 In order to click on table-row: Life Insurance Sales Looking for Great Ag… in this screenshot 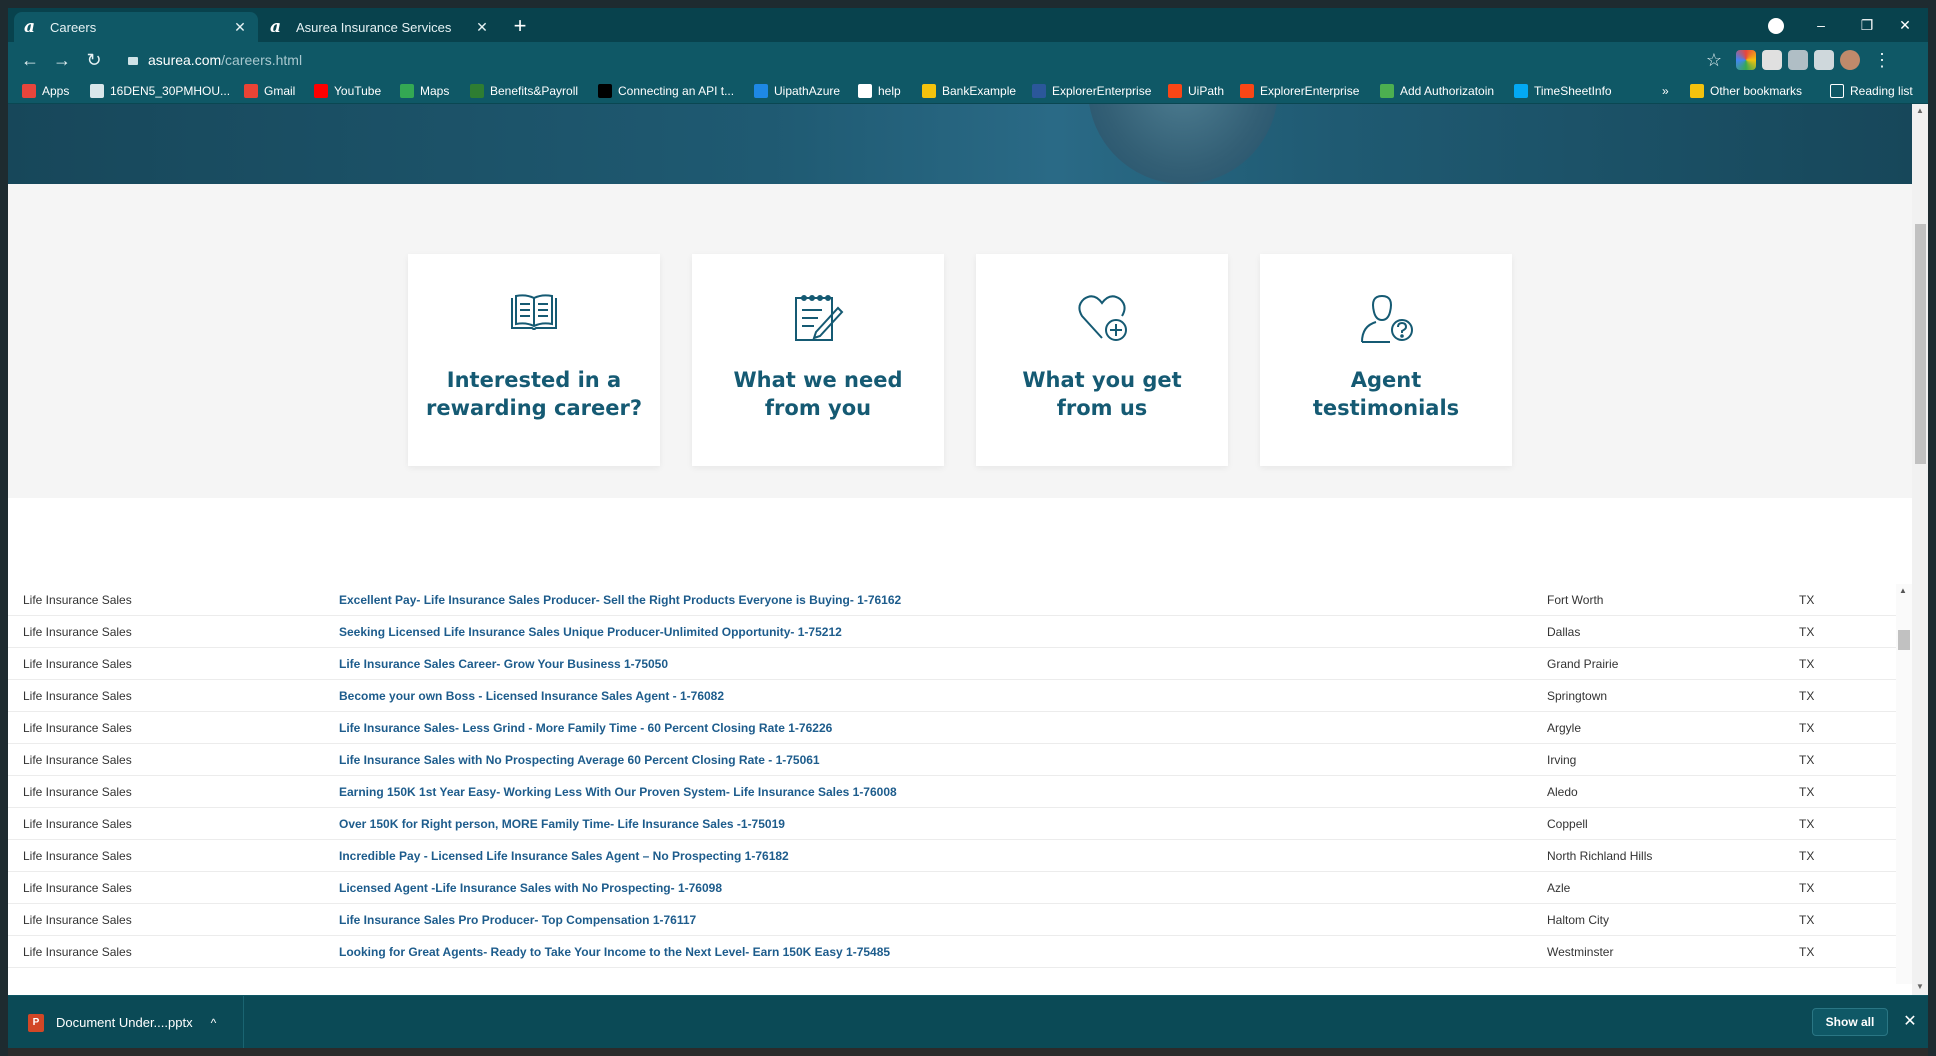, I will do `click(952, 952)`.